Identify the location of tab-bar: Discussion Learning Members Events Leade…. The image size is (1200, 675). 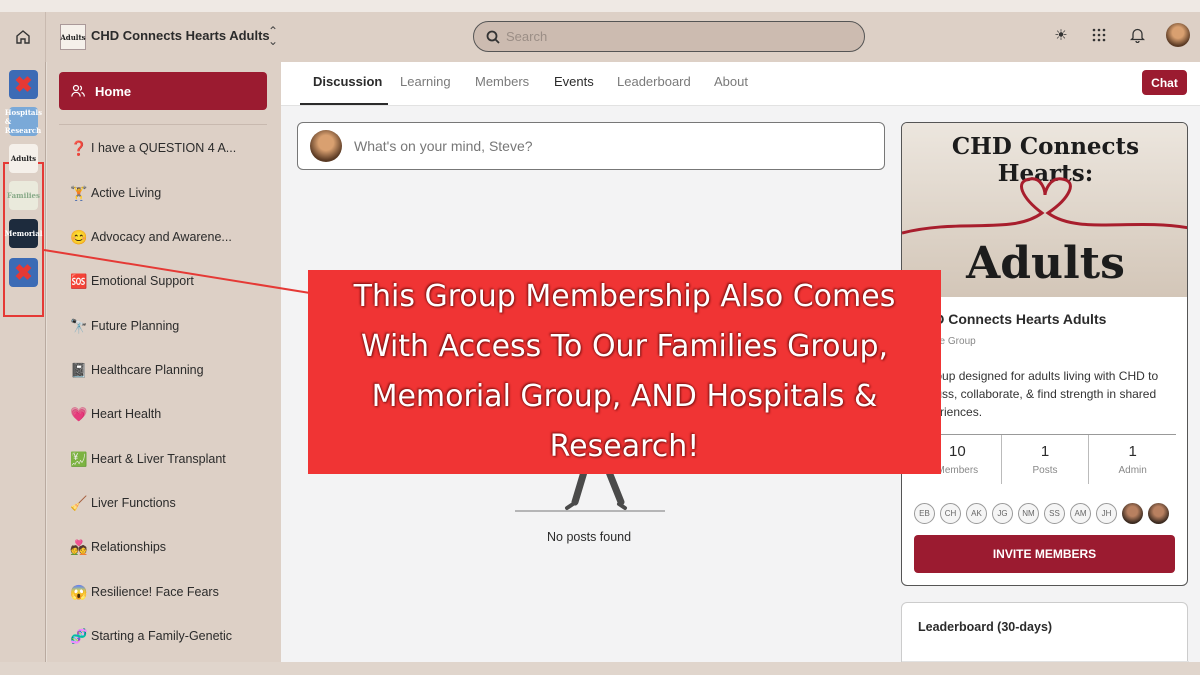
(740, 84).